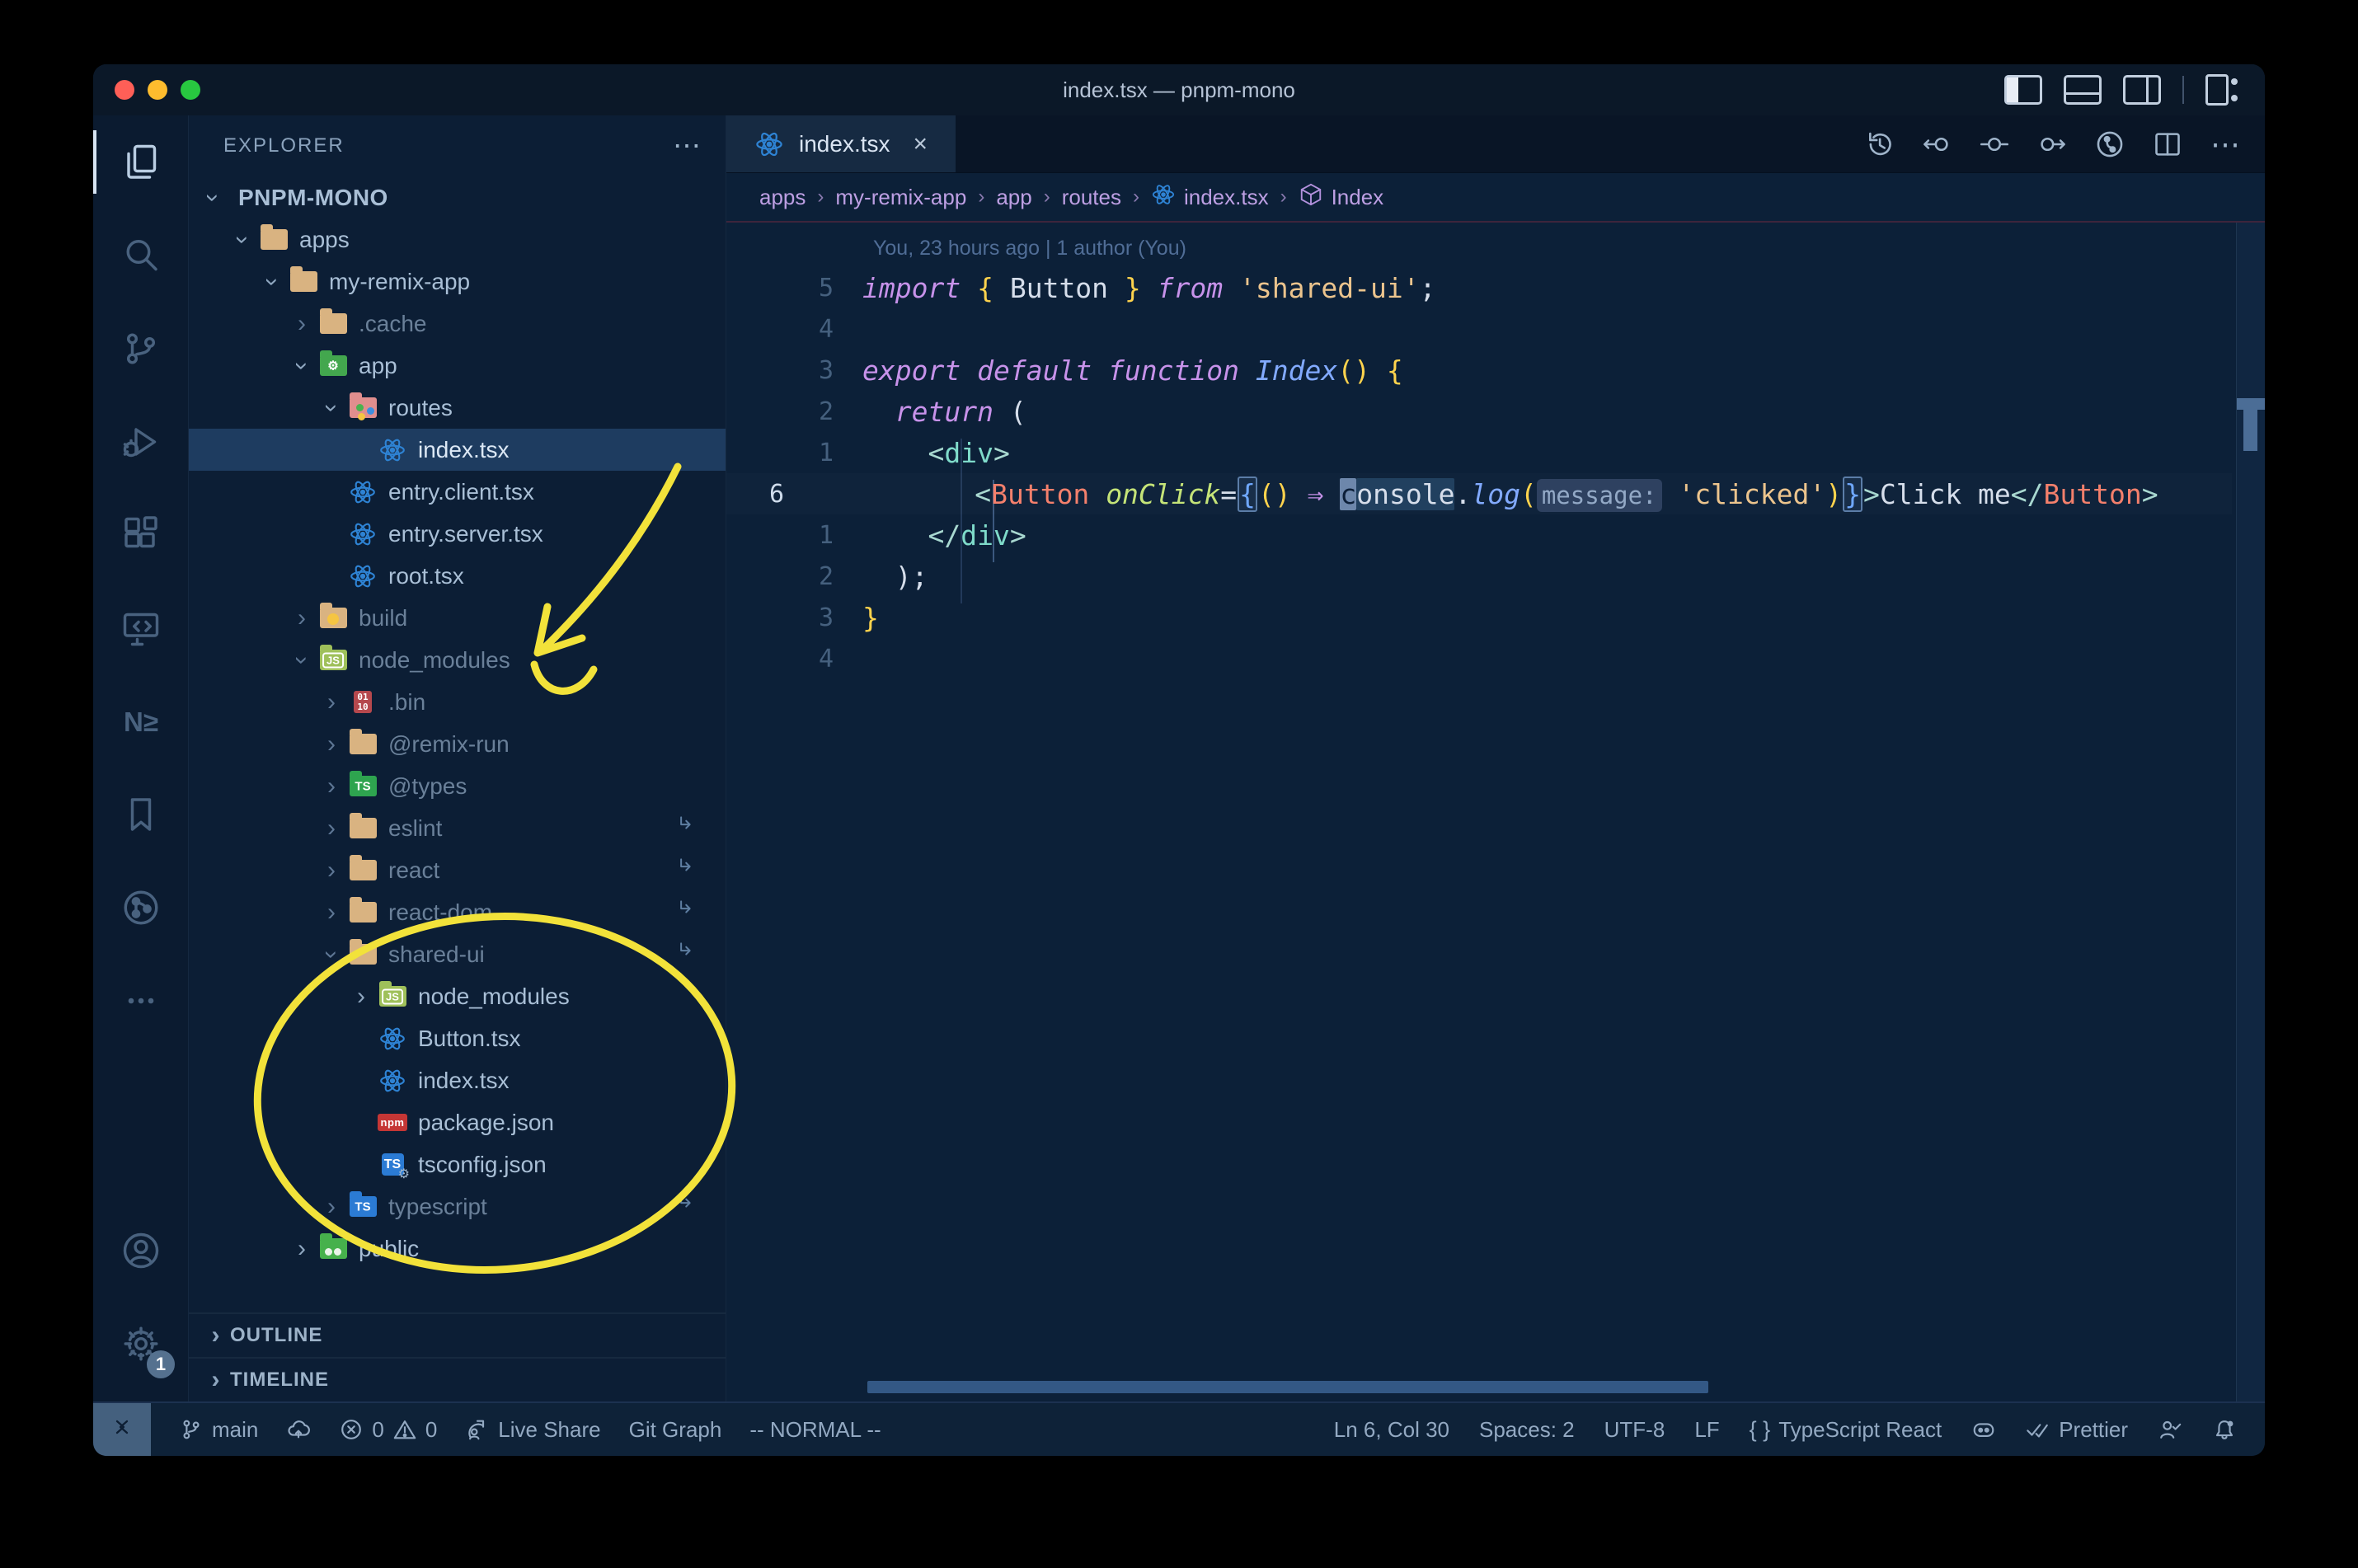 This screenshot has width=2358, height=1568. I want to click on activity-item-explorer, so click(141, 162).